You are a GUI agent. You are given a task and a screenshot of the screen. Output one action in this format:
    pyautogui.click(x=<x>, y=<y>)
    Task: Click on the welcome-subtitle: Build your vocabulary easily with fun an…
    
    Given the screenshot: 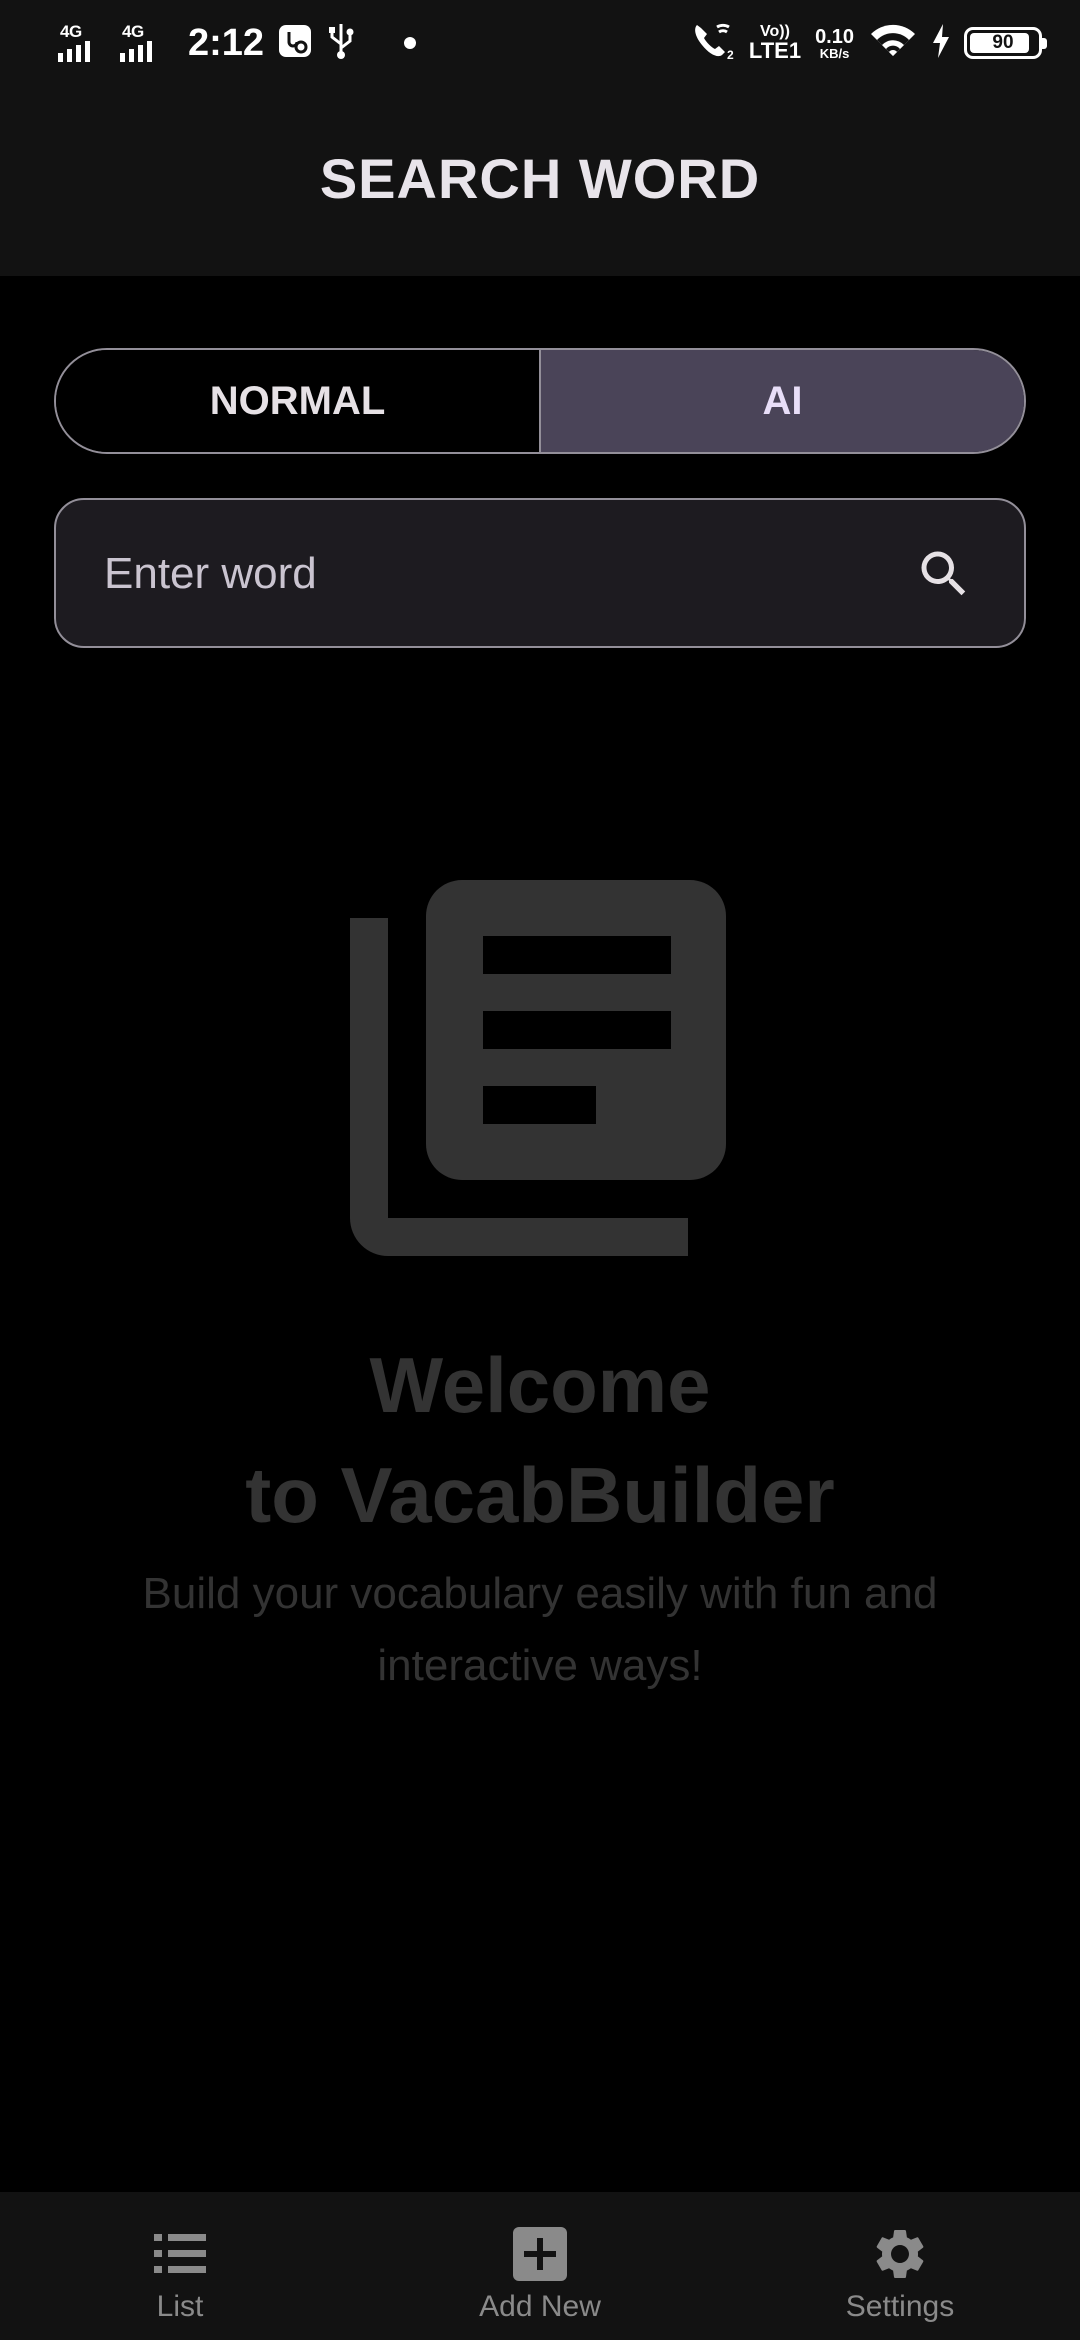 What is the action you would take?
    pyautogui.click(x=540, y=1629)
    